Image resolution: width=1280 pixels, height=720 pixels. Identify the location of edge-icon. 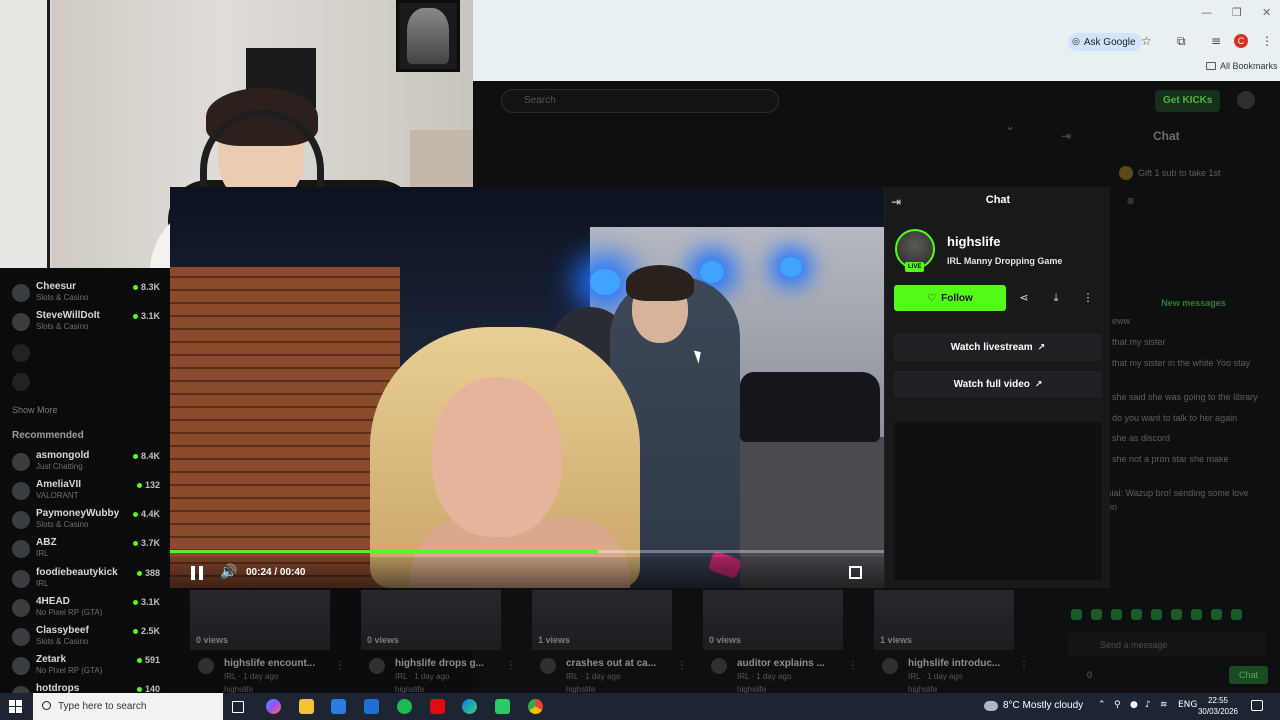
(469, 706).